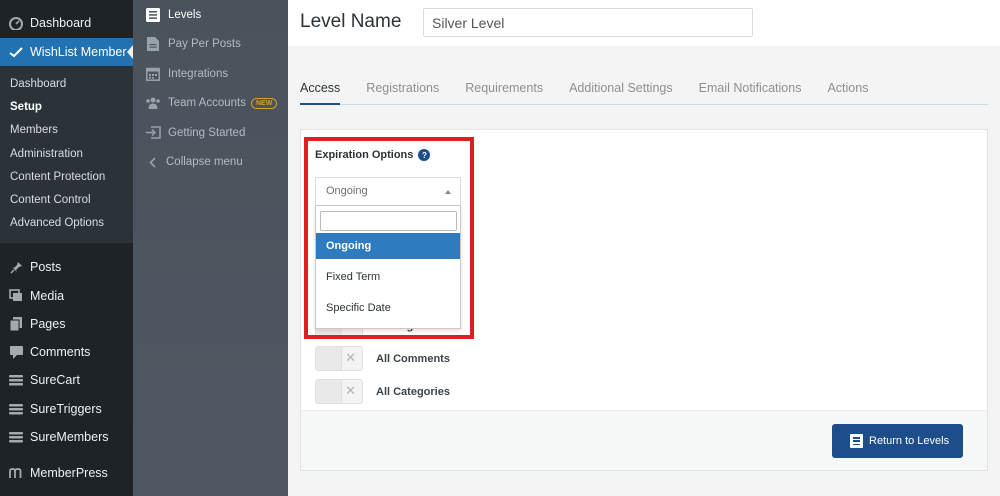 This screenshot has width=1000, height=496. What do you see at coordinates (413, 391) in the screenshot?
I see `all-categories-label: All Categories` at bounding box center [413, 391].